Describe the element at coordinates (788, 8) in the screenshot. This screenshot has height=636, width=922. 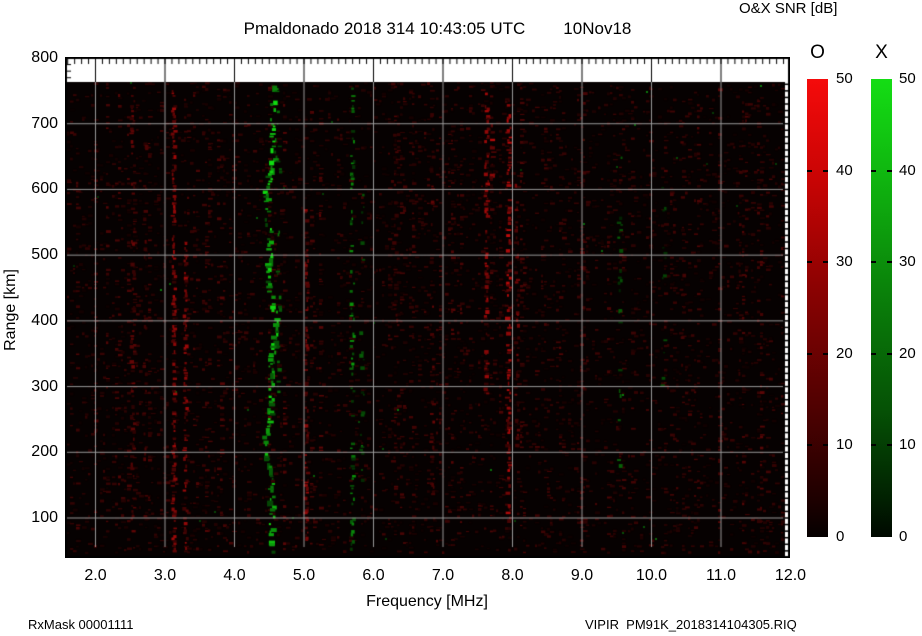
I see `colorbar-title: O&X SNR [dB]` at that location.